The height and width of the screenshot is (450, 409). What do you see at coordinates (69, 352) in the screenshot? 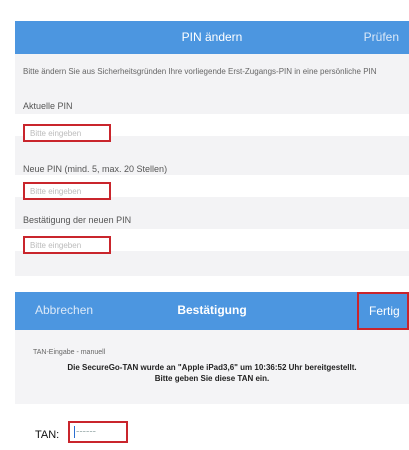
I see `tan-mode-label: TAN-Eingabe - manuell` at bounding box center [69, 352].